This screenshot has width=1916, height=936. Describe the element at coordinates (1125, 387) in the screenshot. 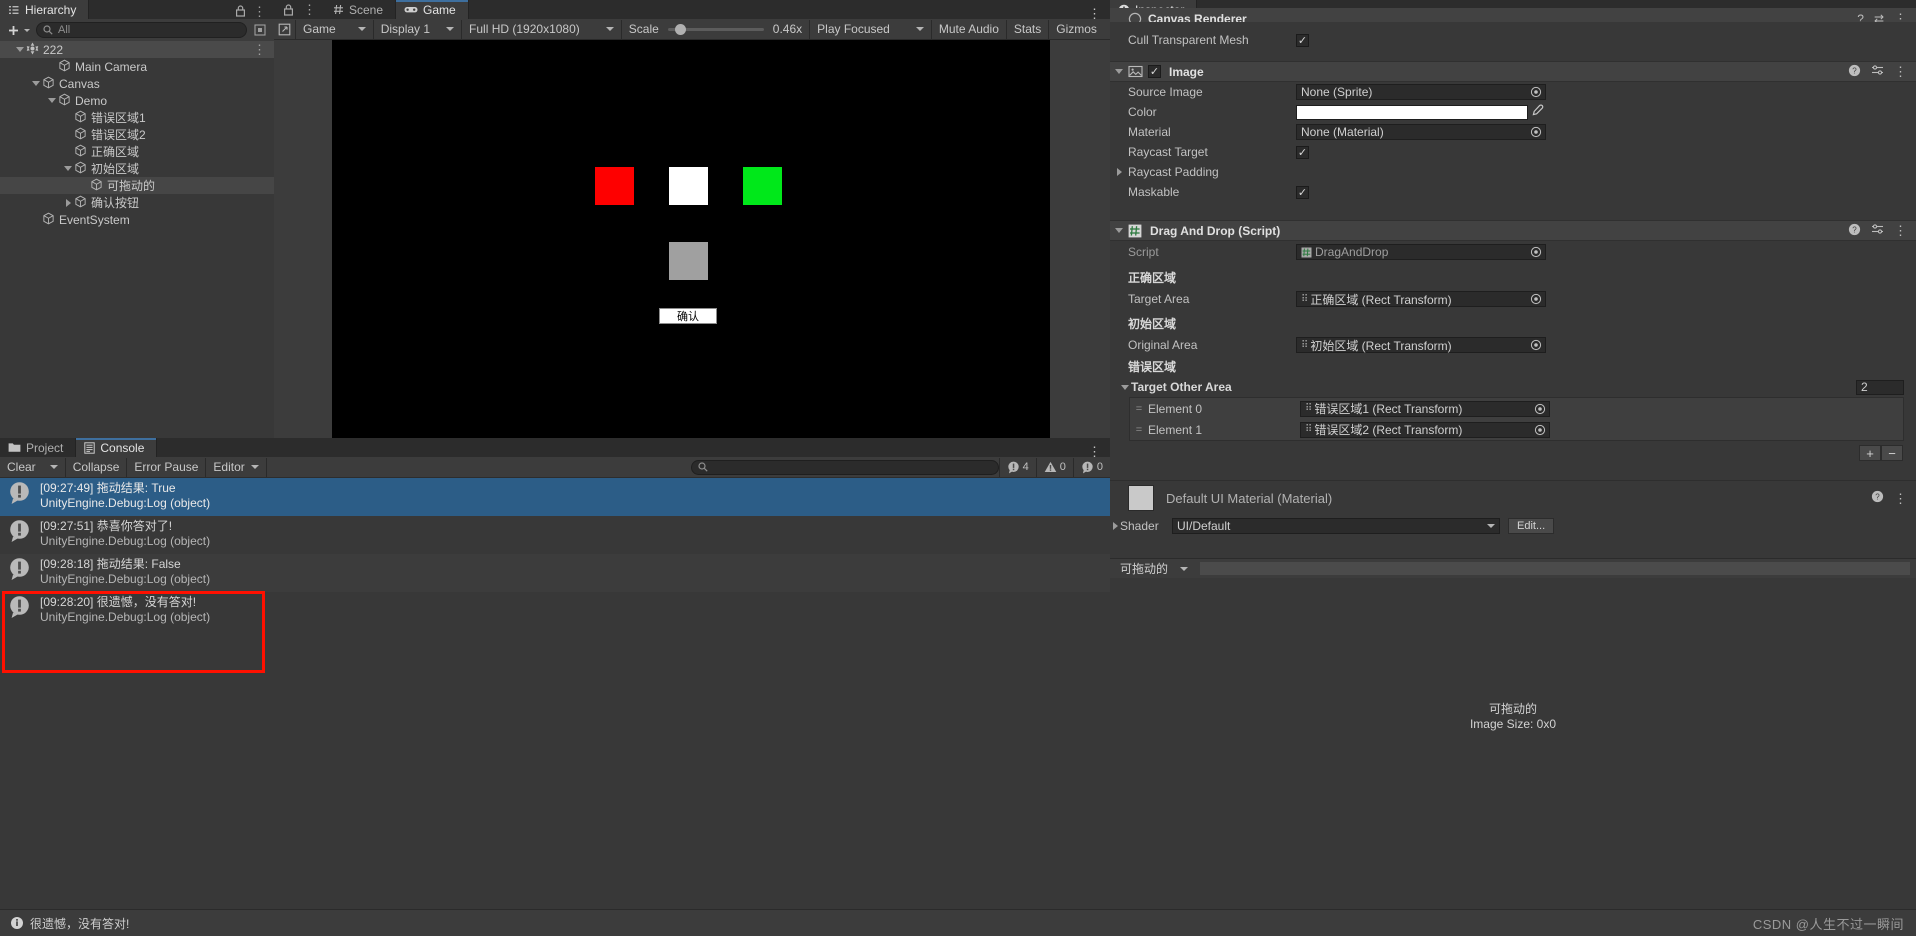

I see `array-foldout-arrow` at that location.